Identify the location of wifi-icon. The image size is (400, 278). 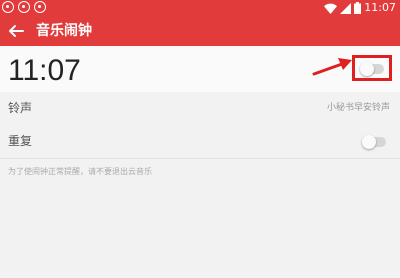
(331, 8).